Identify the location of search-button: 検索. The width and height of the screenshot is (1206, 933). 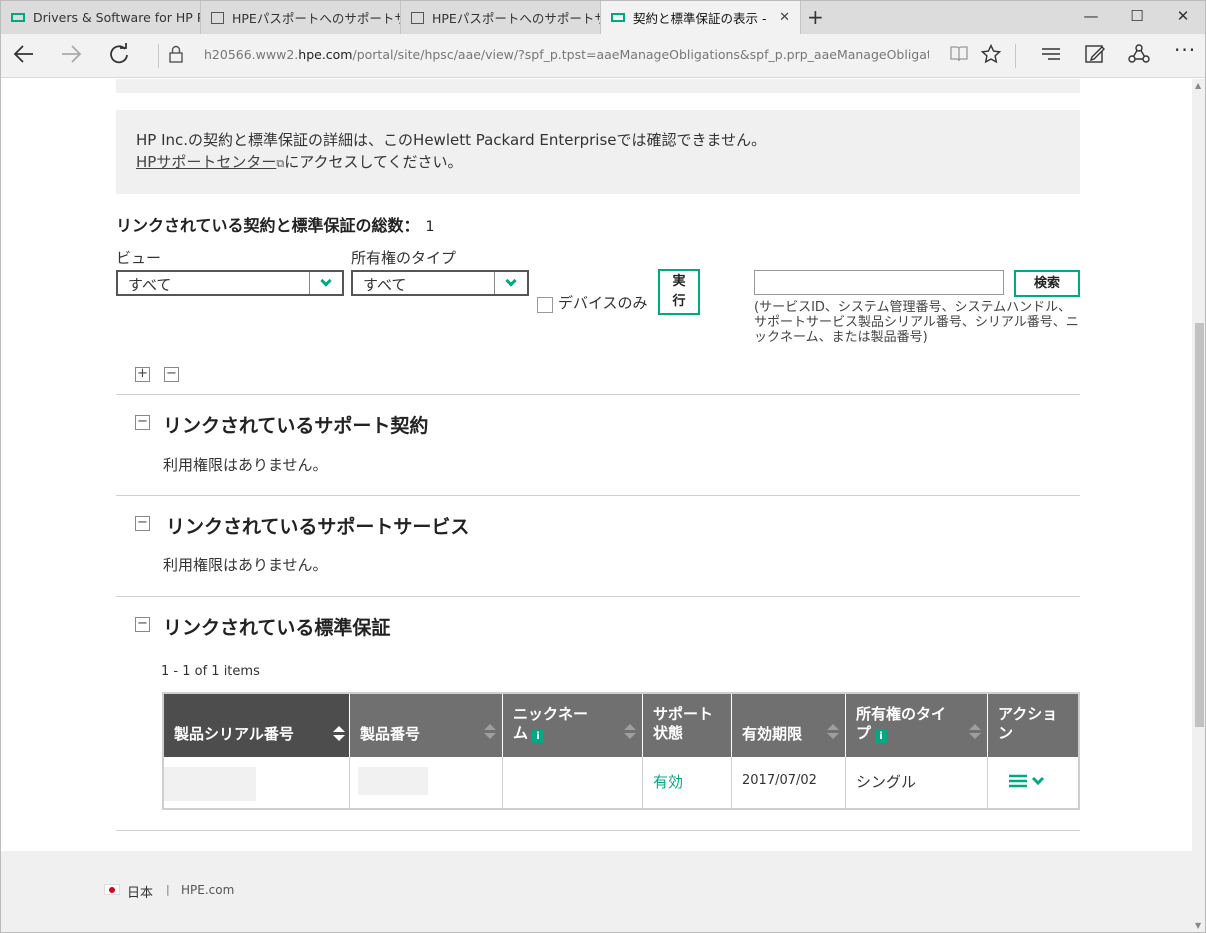
(1047, 283).